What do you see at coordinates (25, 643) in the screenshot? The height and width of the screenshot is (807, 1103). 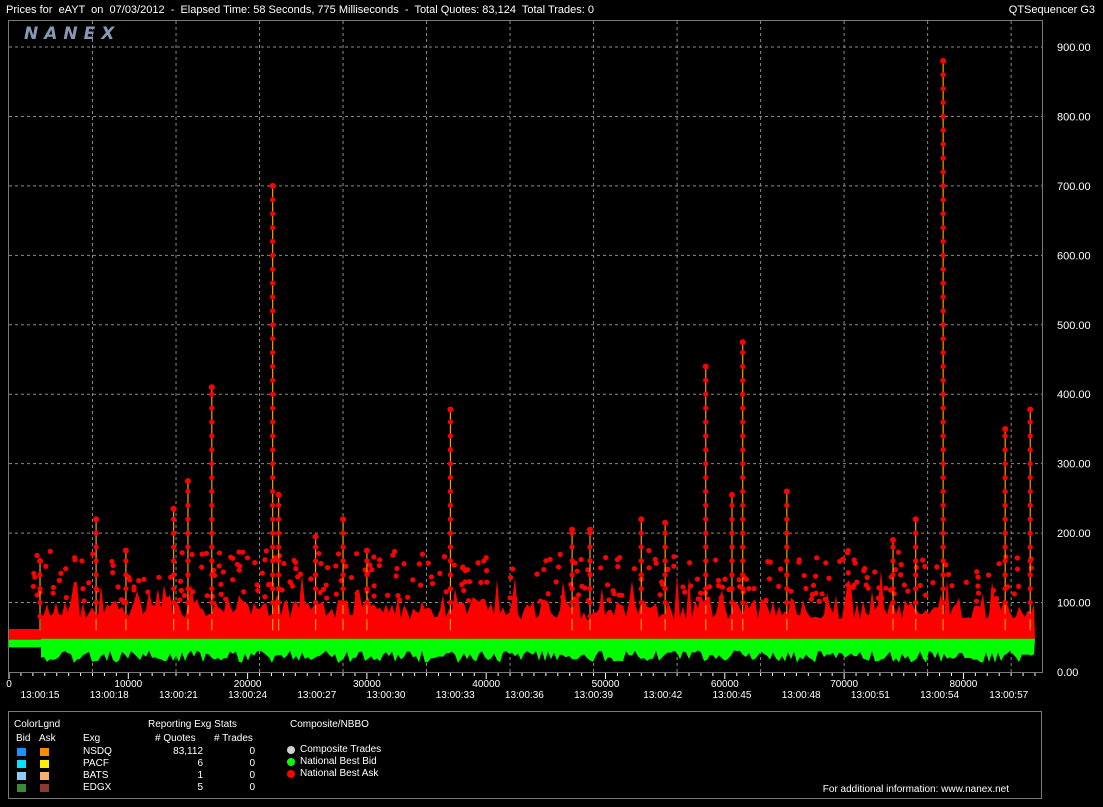 I see `bid-band-start` at bounding box center [25, 643].